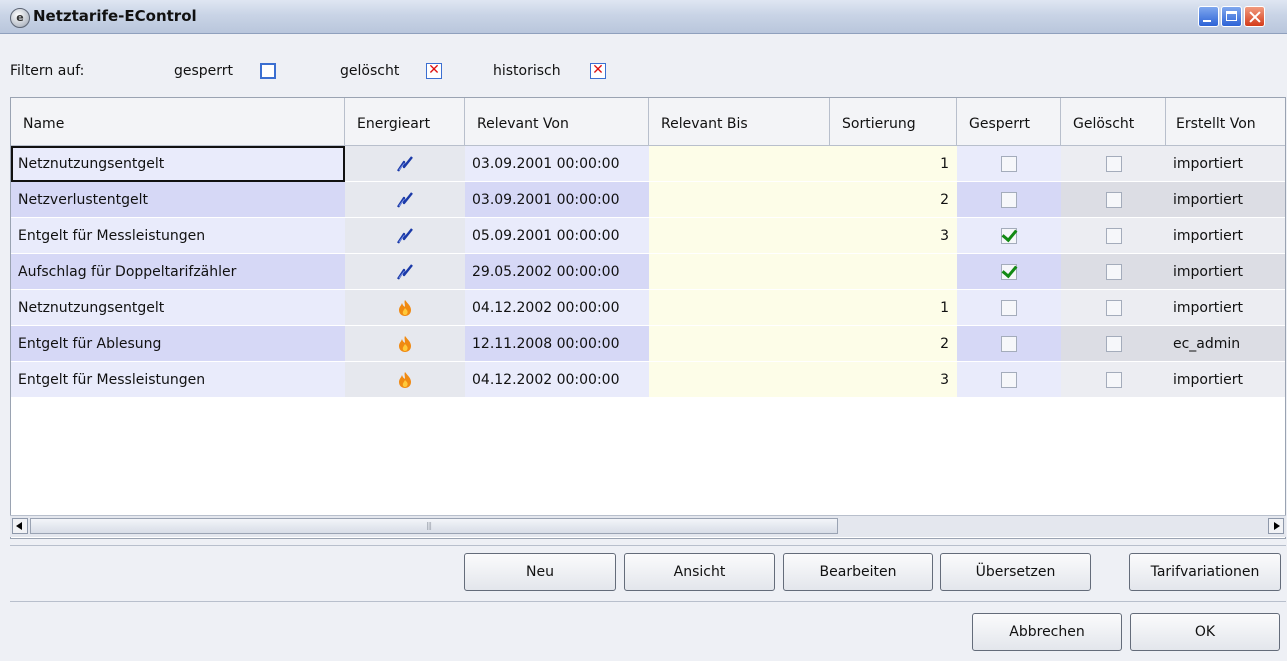  I want to click on checkmark-icon, so click(1009, 270).